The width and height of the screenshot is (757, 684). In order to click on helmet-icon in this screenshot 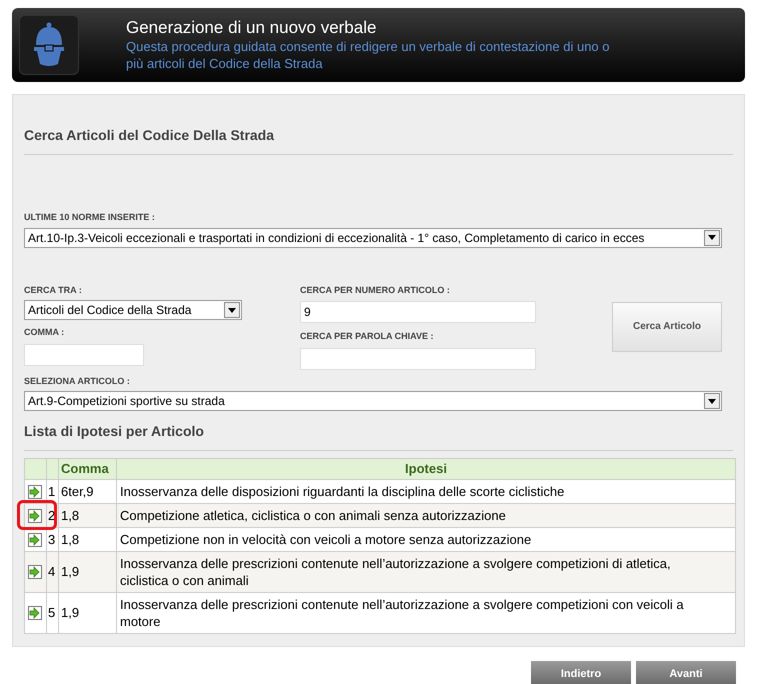, I will do `click(49, 45)`.